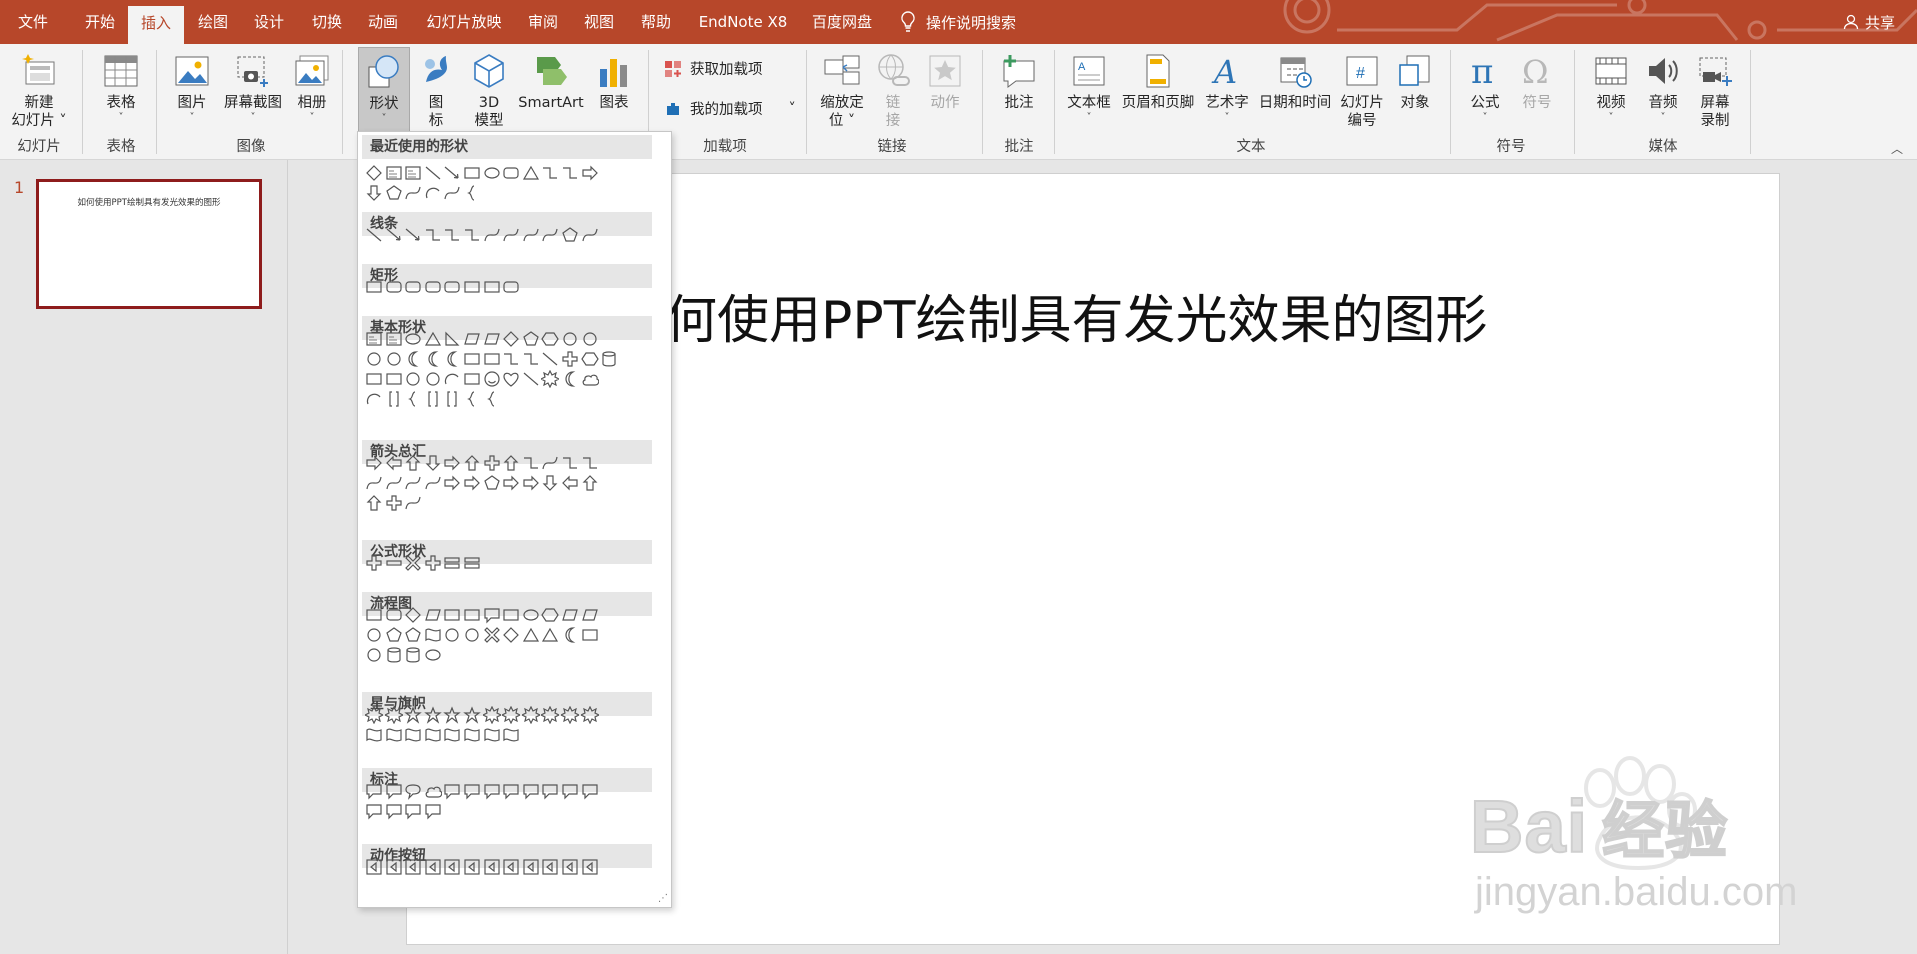  I want to click on shape-para-icon, so click(433, 615).